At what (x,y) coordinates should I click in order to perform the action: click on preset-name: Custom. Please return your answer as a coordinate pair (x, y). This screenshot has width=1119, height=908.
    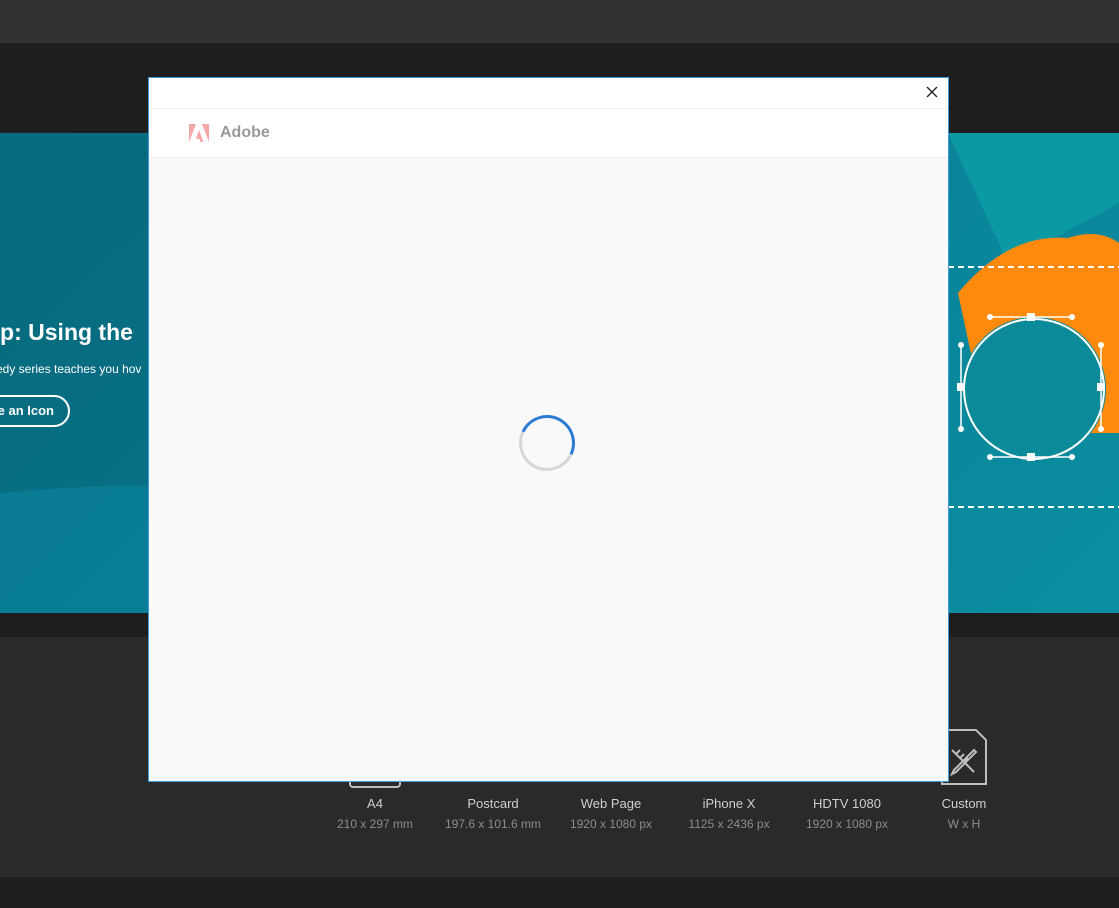
    Looking at the image, I should click on (964, 803).